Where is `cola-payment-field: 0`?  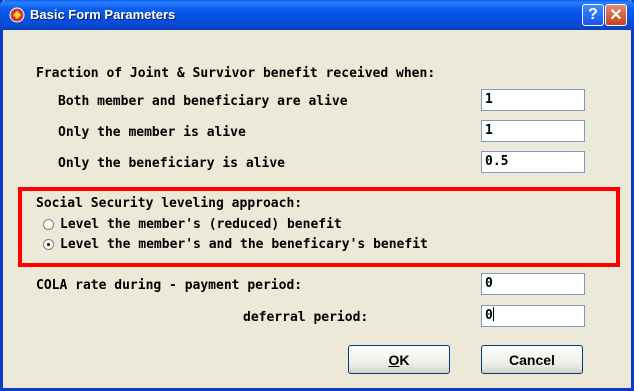 cola-payment-field: 0 is located at coordinates (533, 284).